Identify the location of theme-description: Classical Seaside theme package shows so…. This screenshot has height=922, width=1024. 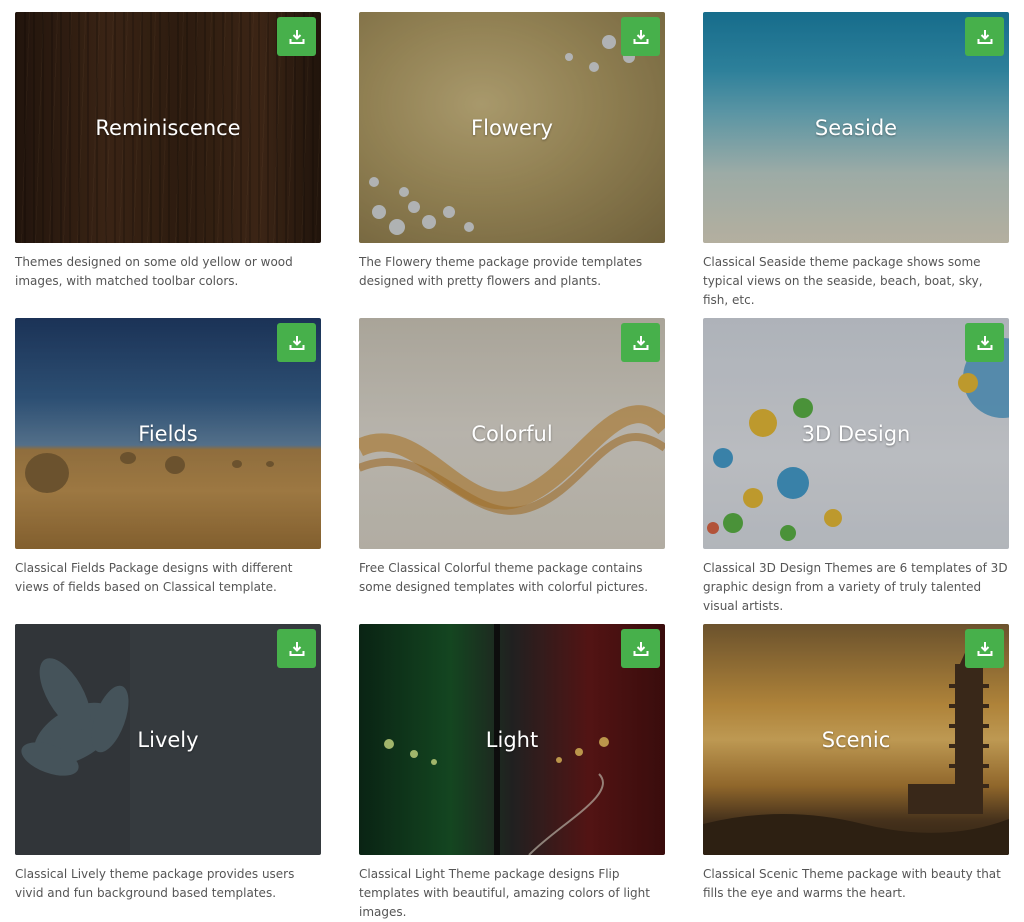
(843, 281).